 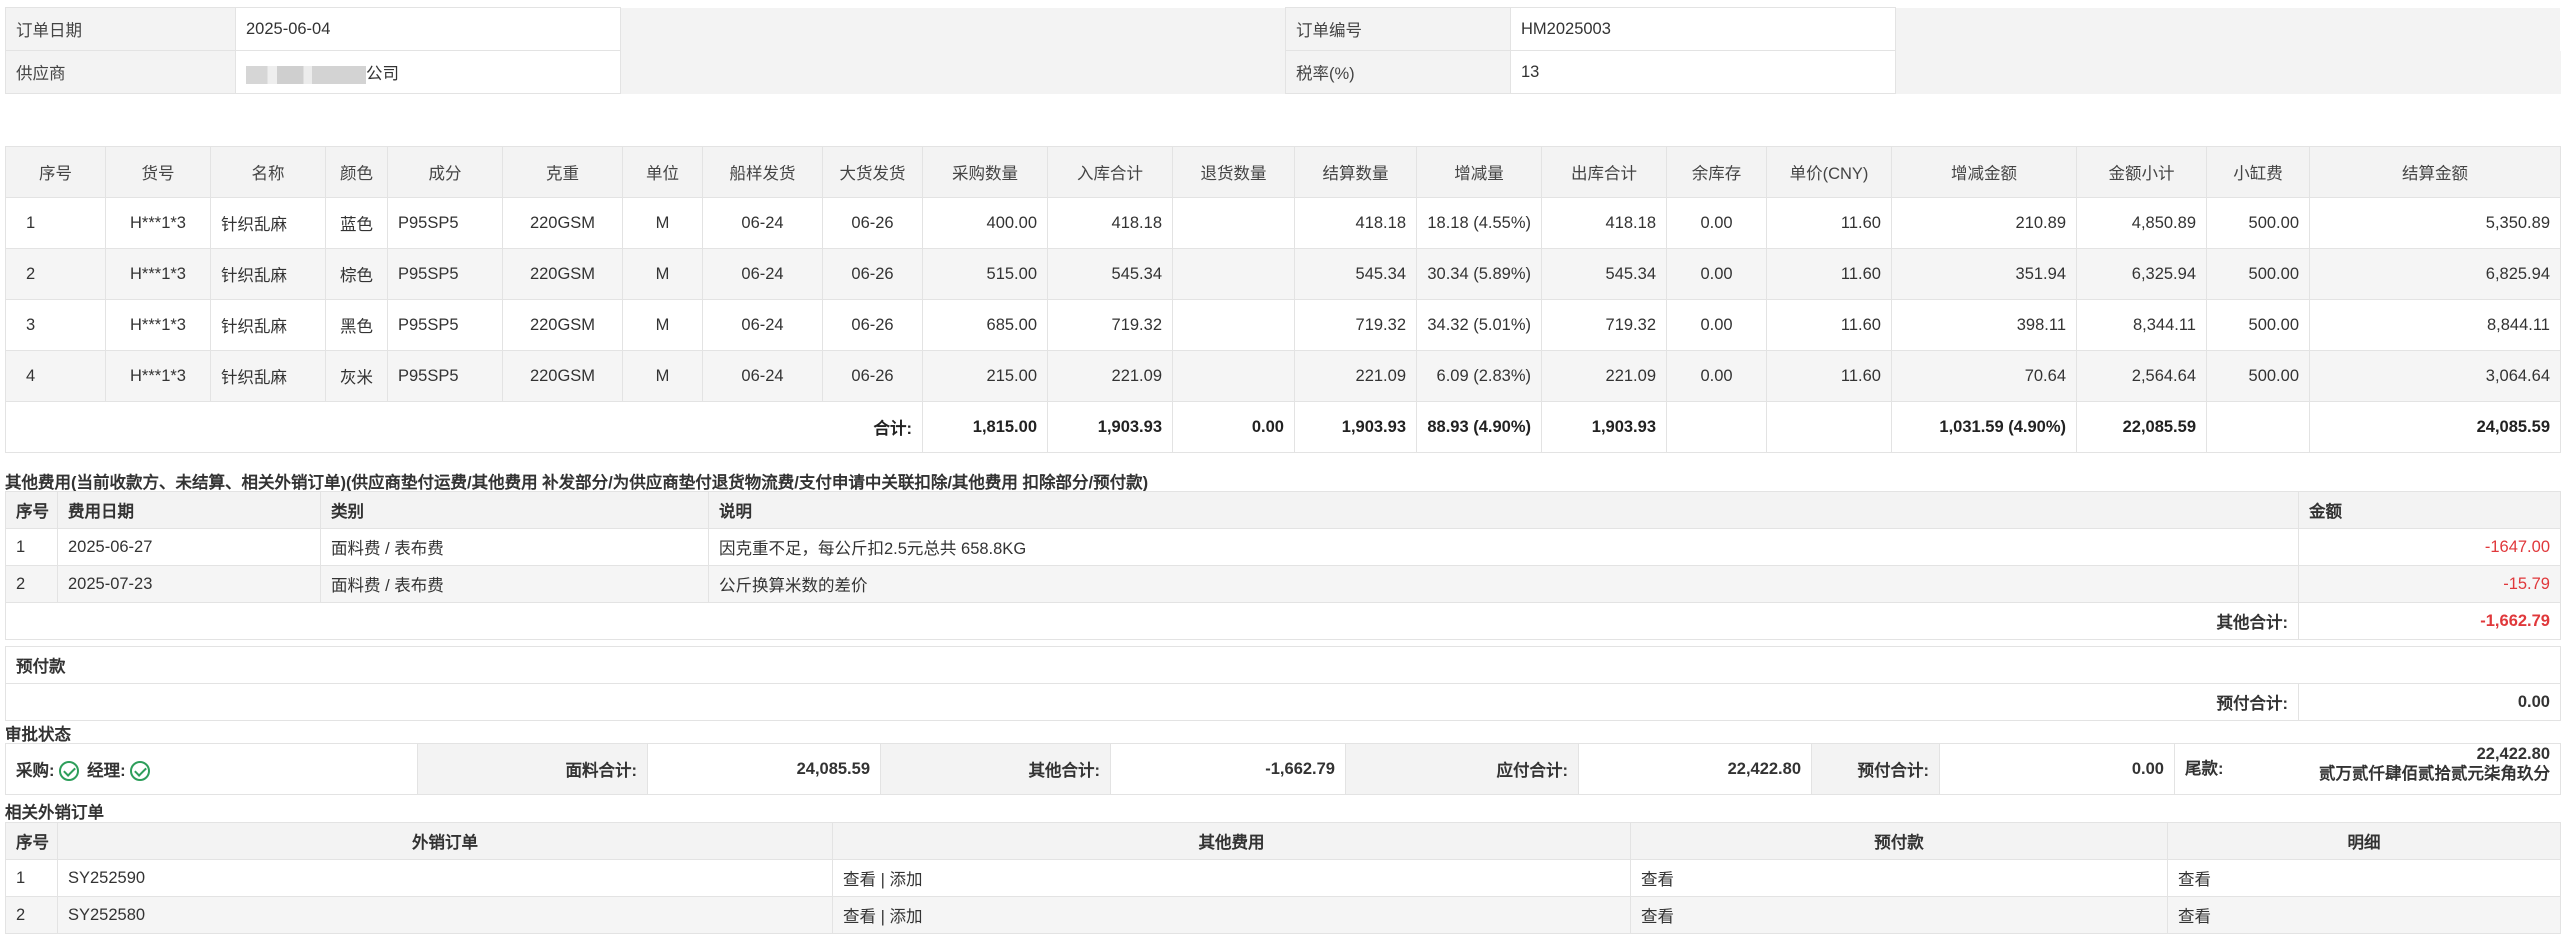 What do you see at coordinates (1283, 584) in the screenshot?
I see `fee-row: 2 2025-07-23 面料费 / 表布费 公斤换算米数的差价 -15.79` at bounding box center [1283, 584].